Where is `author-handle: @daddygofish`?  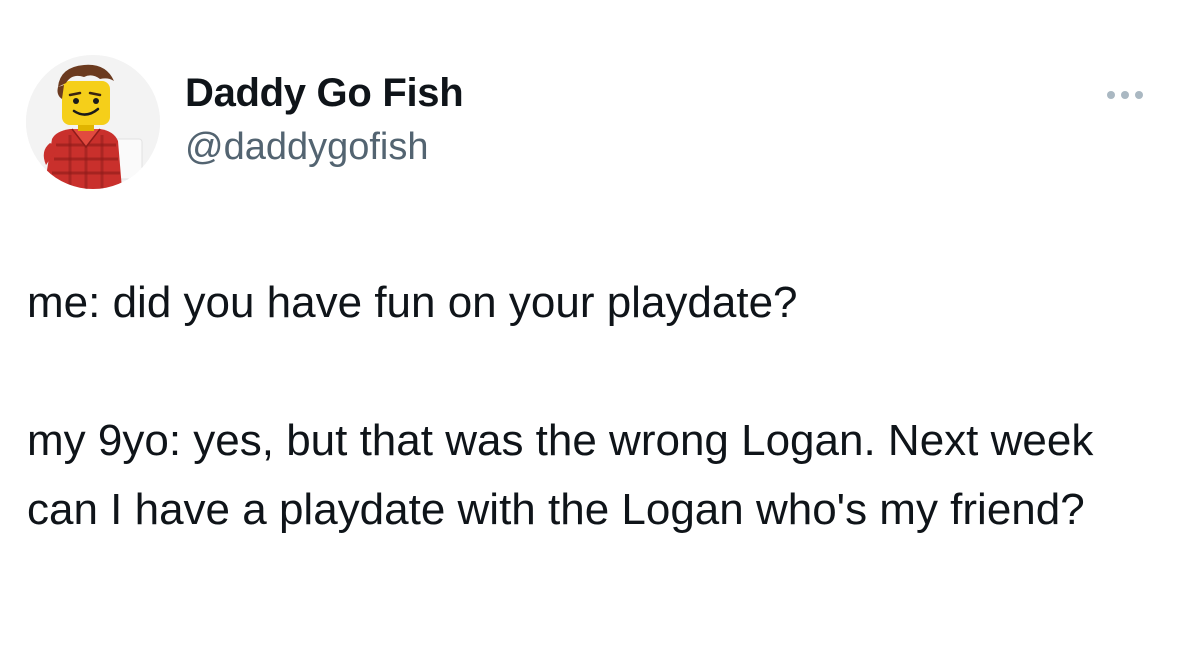 author-handle: @daddygofish is located at coordinates (307, 147).